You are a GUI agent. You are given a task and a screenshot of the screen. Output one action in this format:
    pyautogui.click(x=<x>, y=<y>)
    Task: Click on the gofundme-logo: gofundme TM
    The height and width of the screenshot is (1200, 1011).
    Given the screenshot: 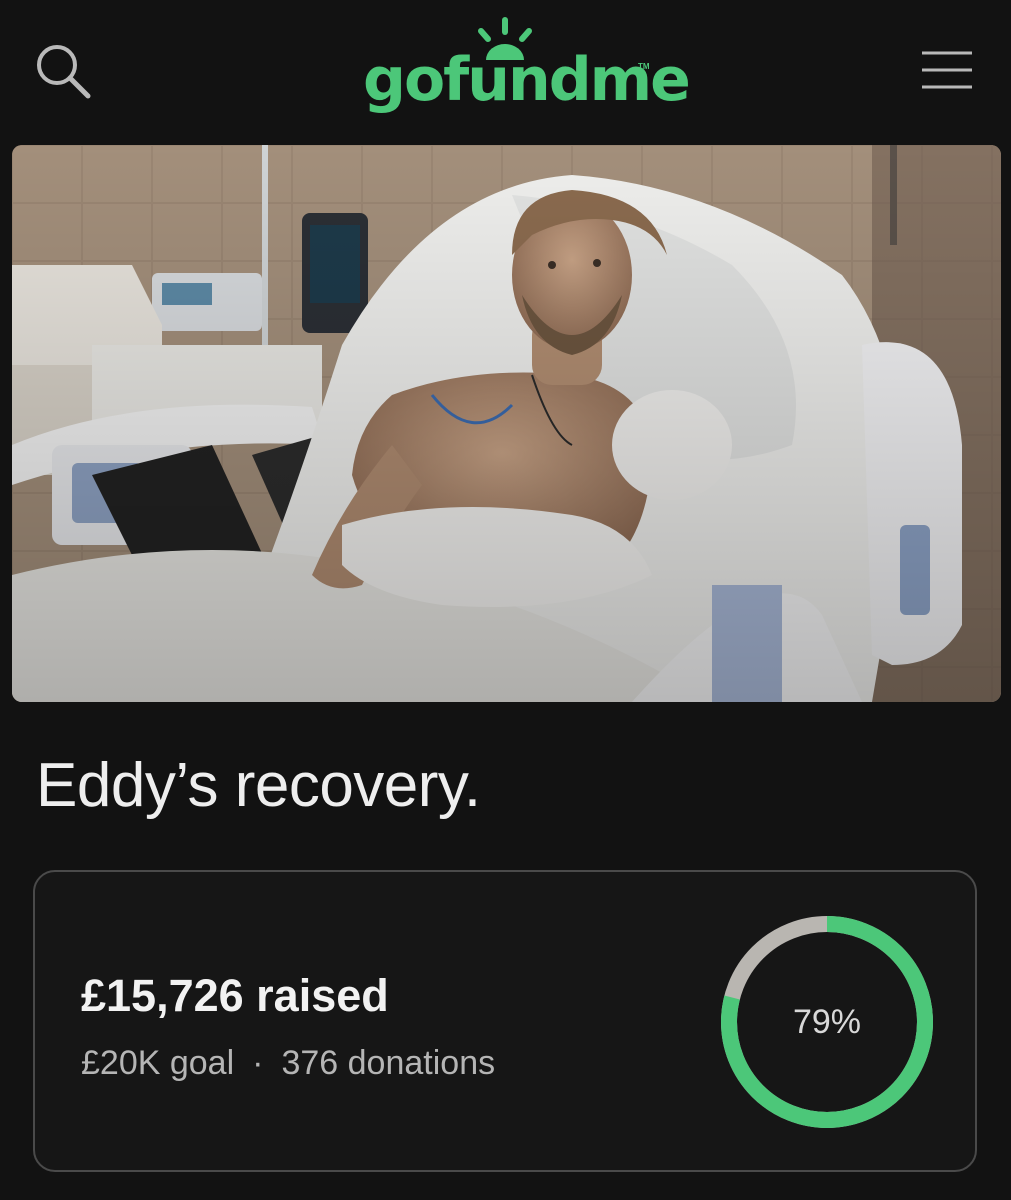 What is the action you would take?
    pyautogui.click(x=523, y=69)
    